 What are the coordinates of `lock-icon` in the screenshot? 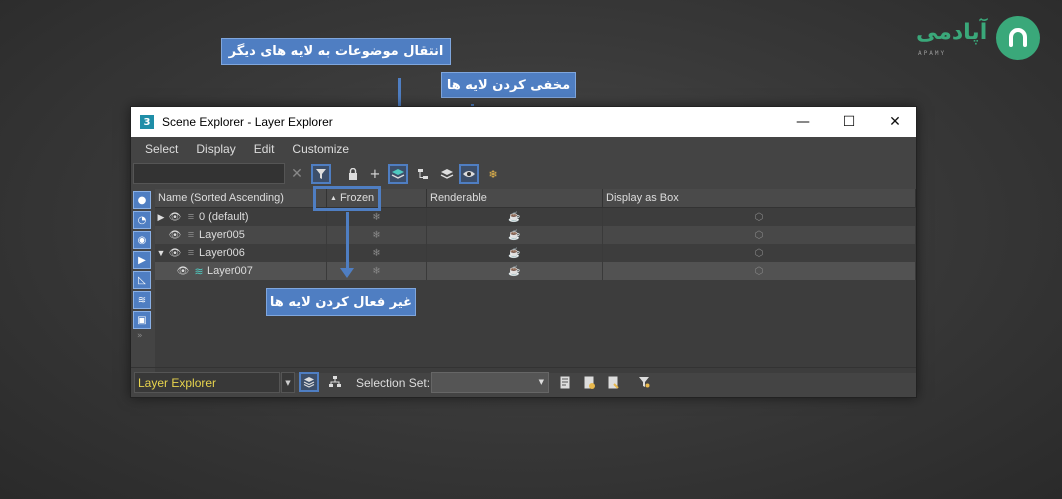 It's located at (353, 174).